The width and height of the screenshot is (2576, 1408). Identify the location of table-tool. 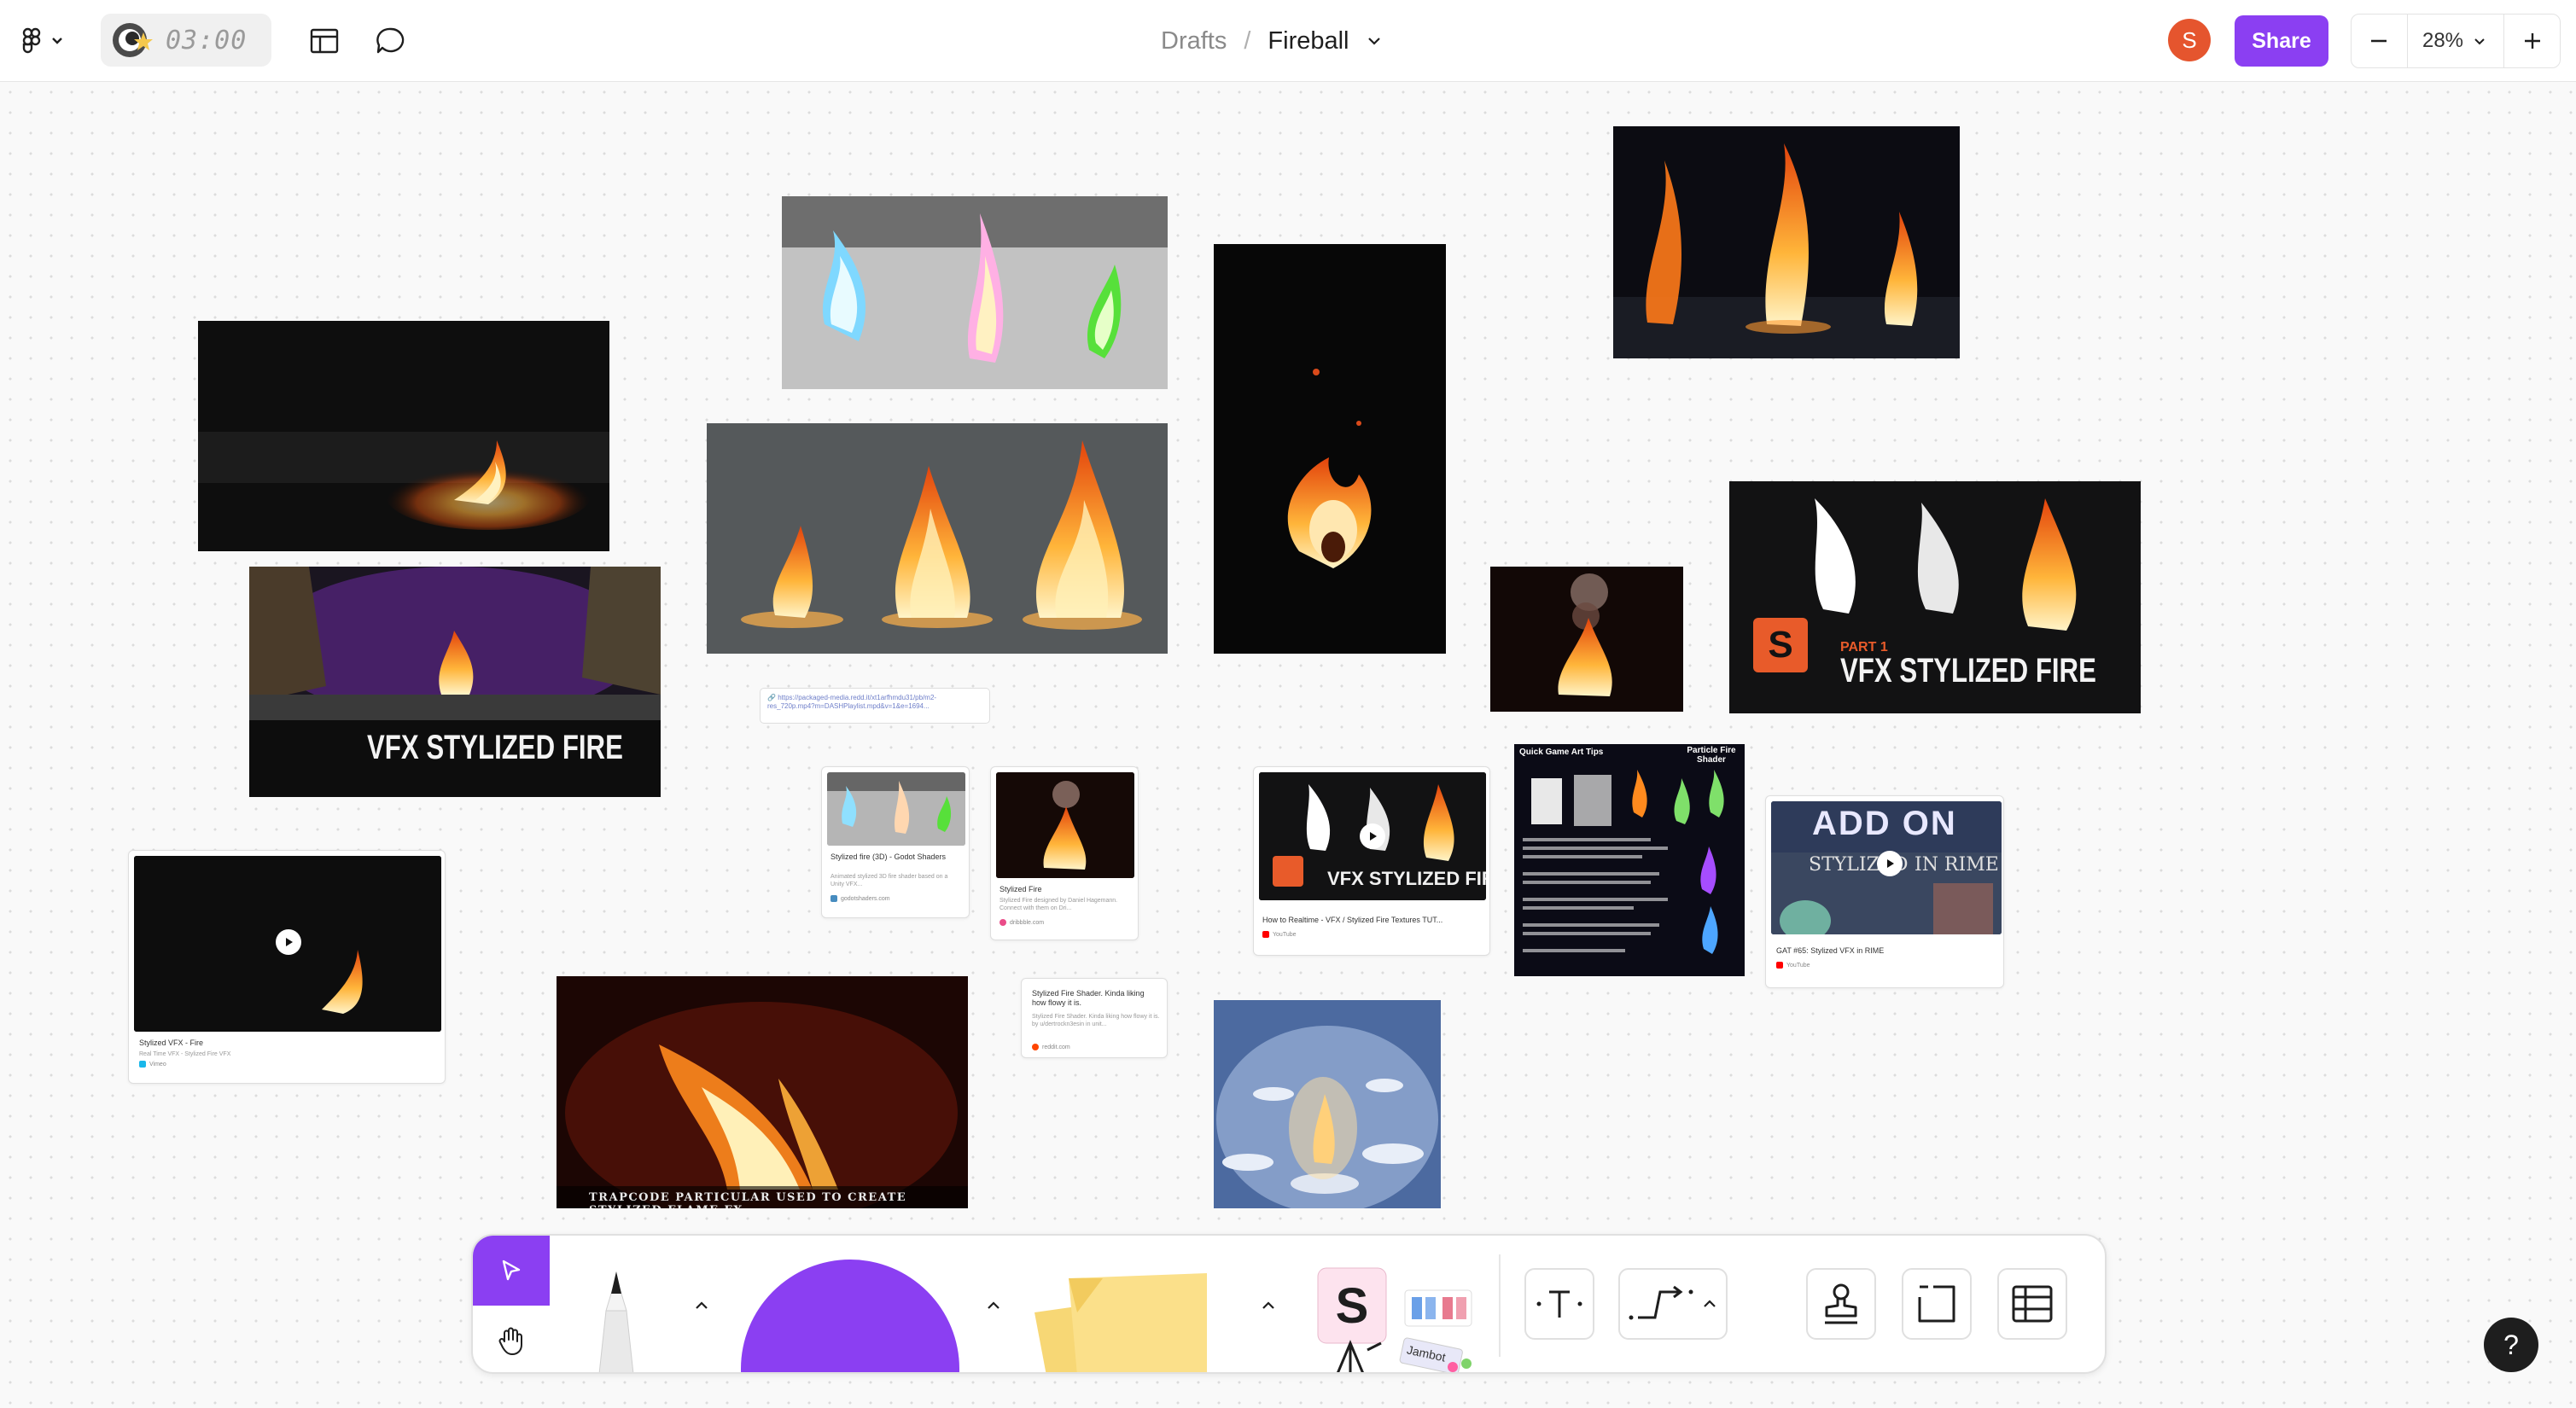
(2032, 1304).